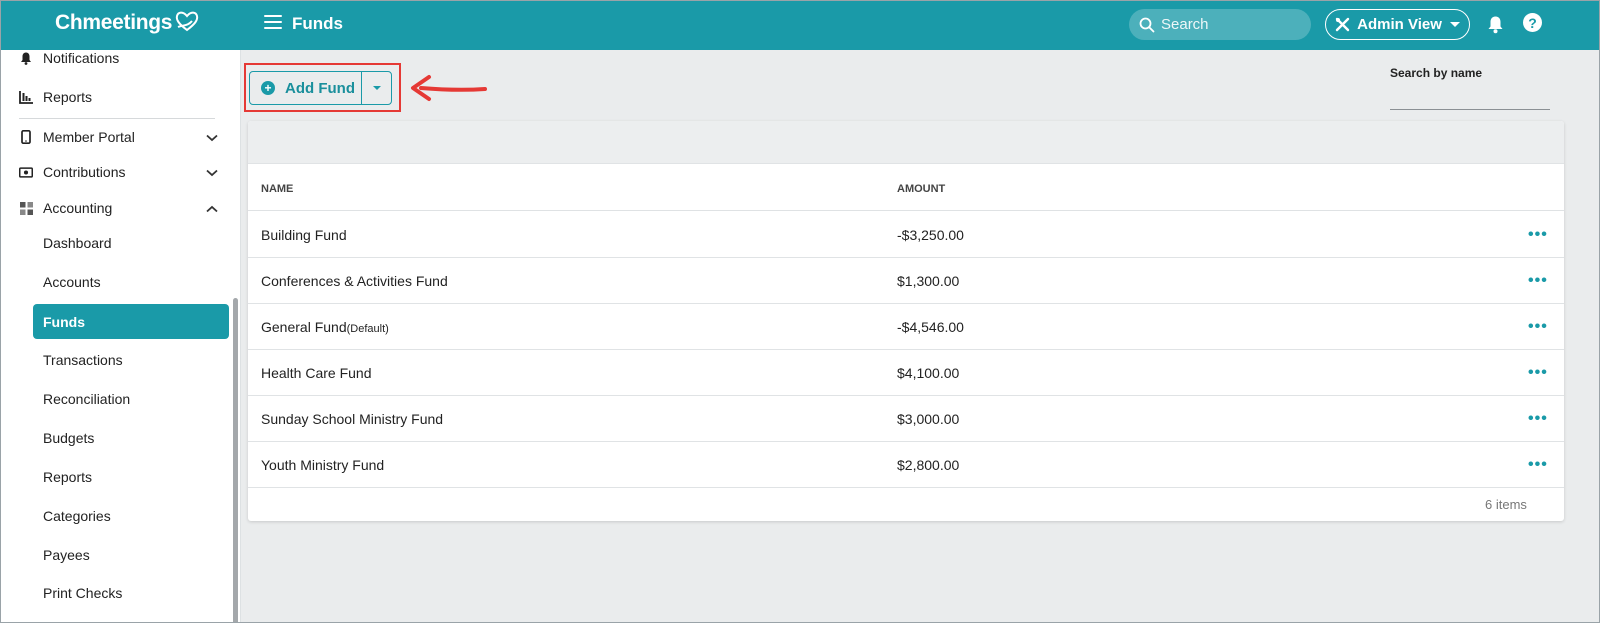 Image resolution: width=1600 pixels, height=623 pixels. I want to click on sidebar-item-reports-accounting: Reports, so click(131, 476).